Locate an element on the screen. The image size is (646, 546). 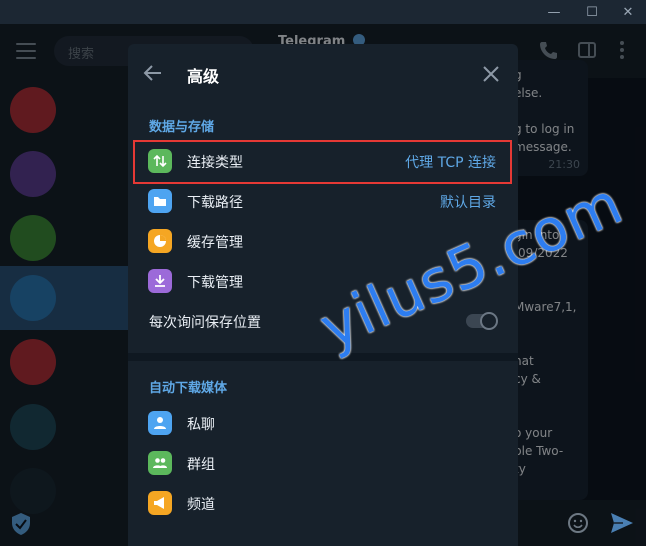
setting-label: 群组 is located at coordinates (201, 465).